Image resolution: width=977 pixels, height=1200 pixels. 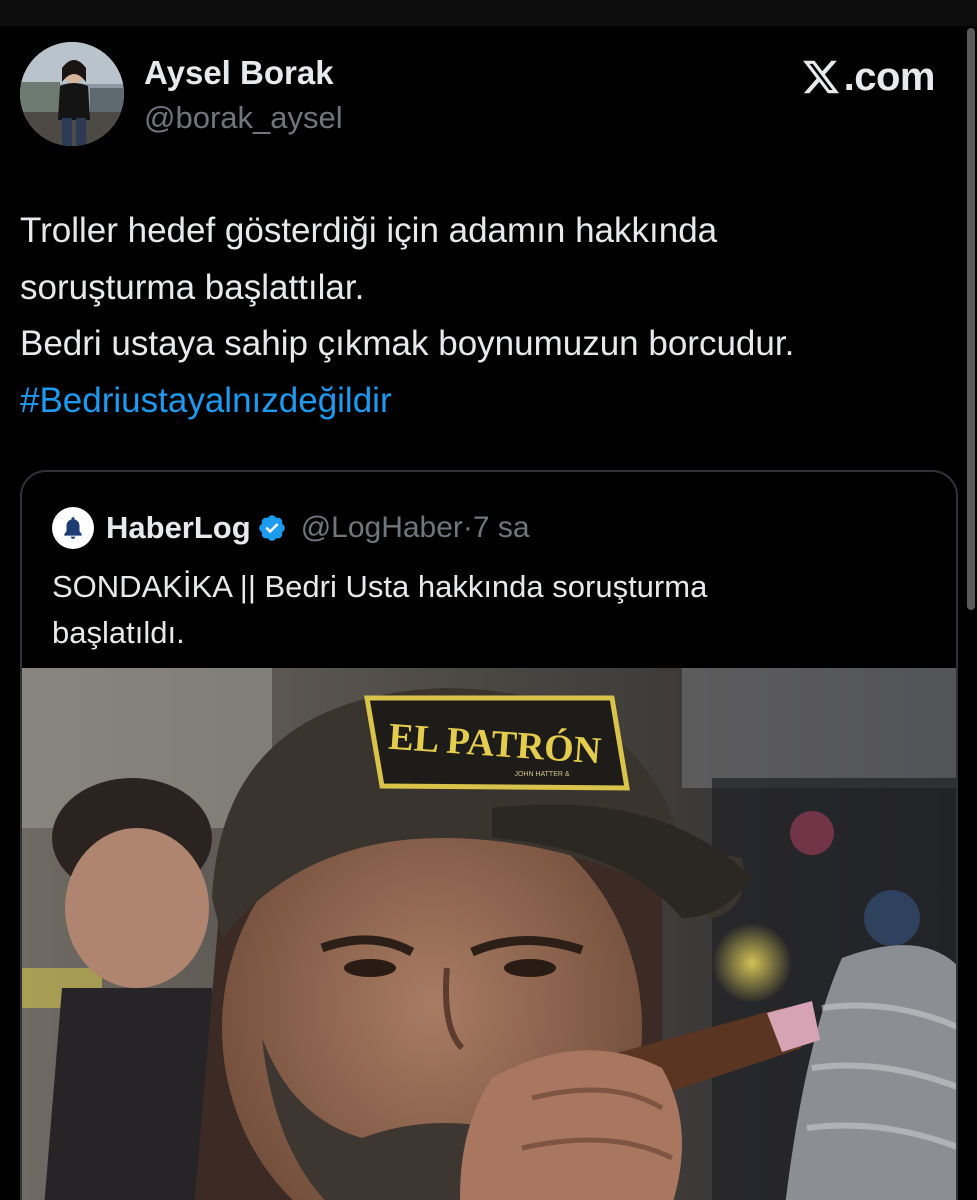 I want to click on hashtag-link: #Bedriustayalnızdeğildir, so click(x=487, y=401).